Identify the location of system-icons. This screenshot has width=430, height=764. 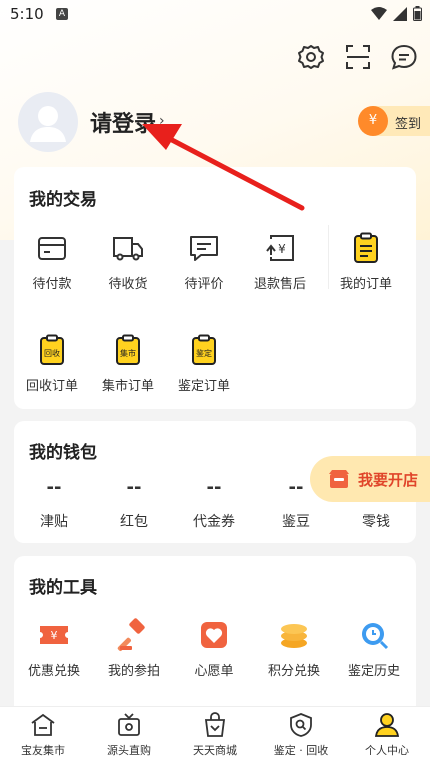
(396, 13).